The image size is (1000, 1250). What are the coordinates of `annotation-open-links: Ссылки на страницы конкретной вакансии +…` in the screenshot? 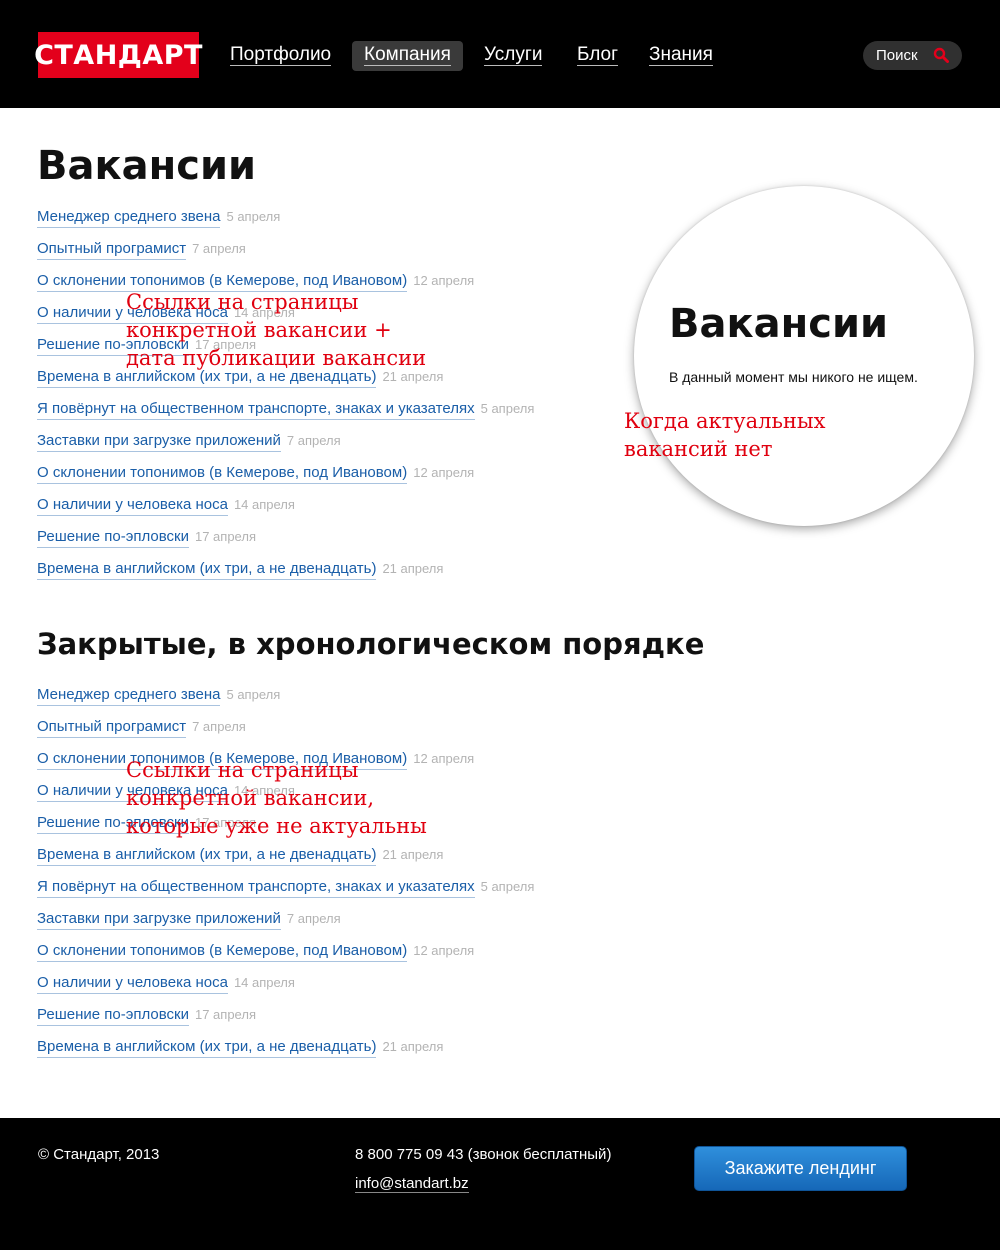 It's located at (276, 330).